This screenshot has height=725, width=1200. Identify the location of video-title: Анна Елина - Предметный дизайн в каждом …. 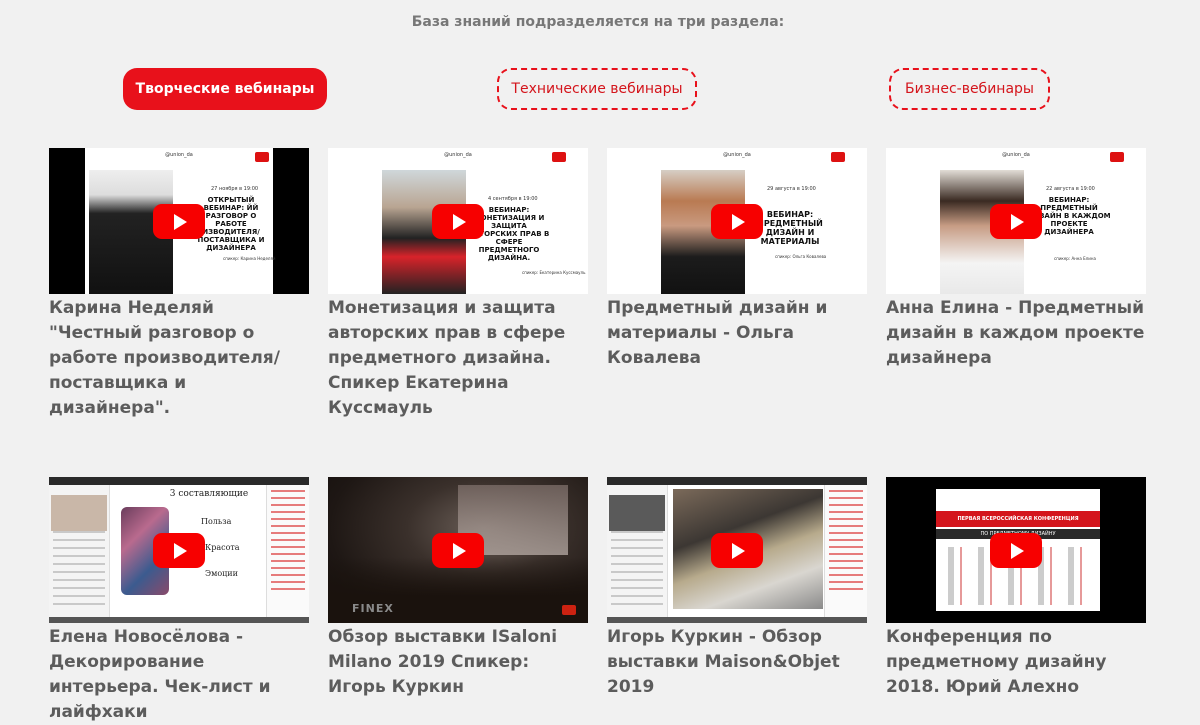
(1016, 333).